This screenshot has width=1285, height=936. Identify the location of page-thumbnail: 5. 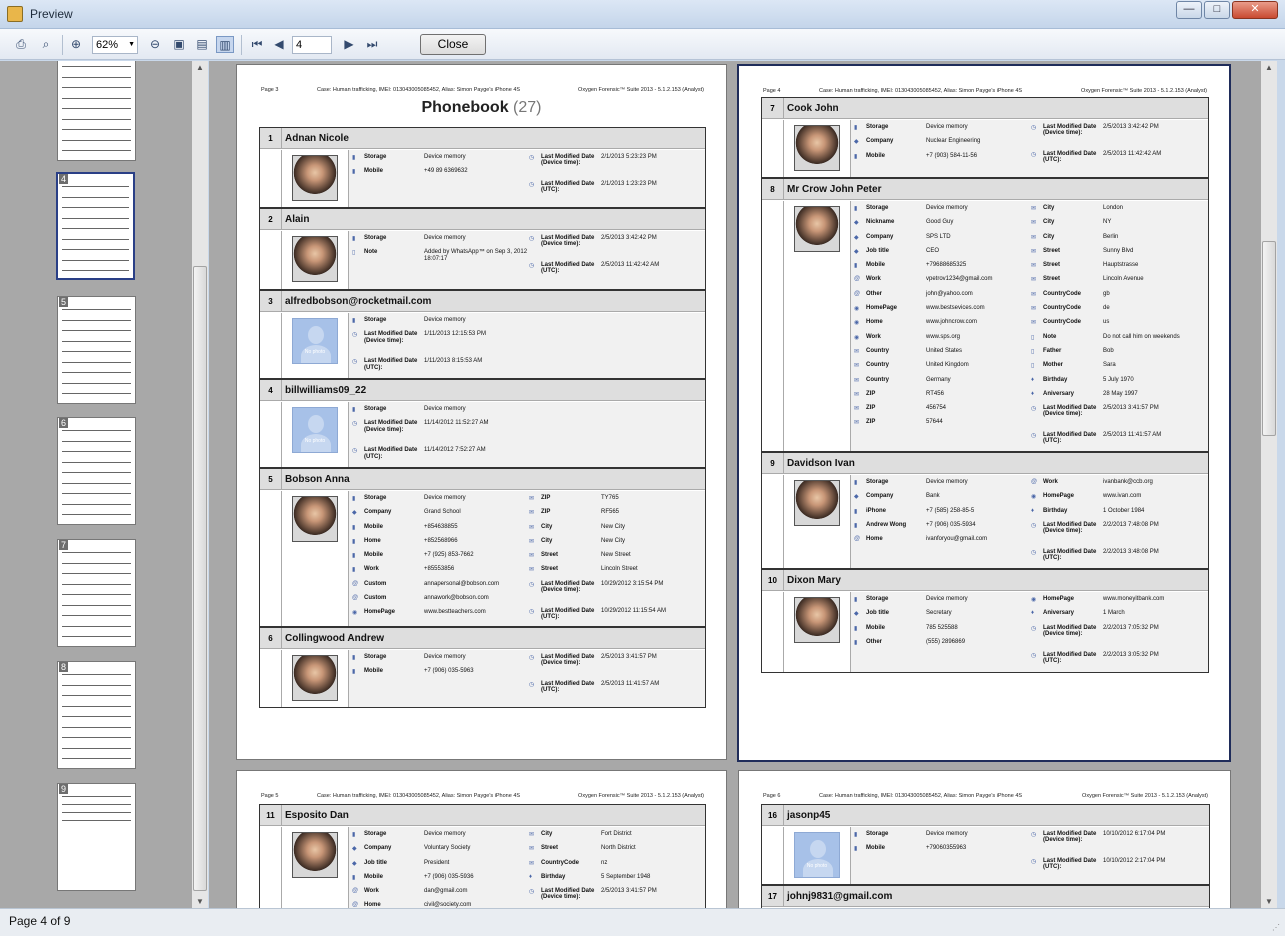
(96, 350).